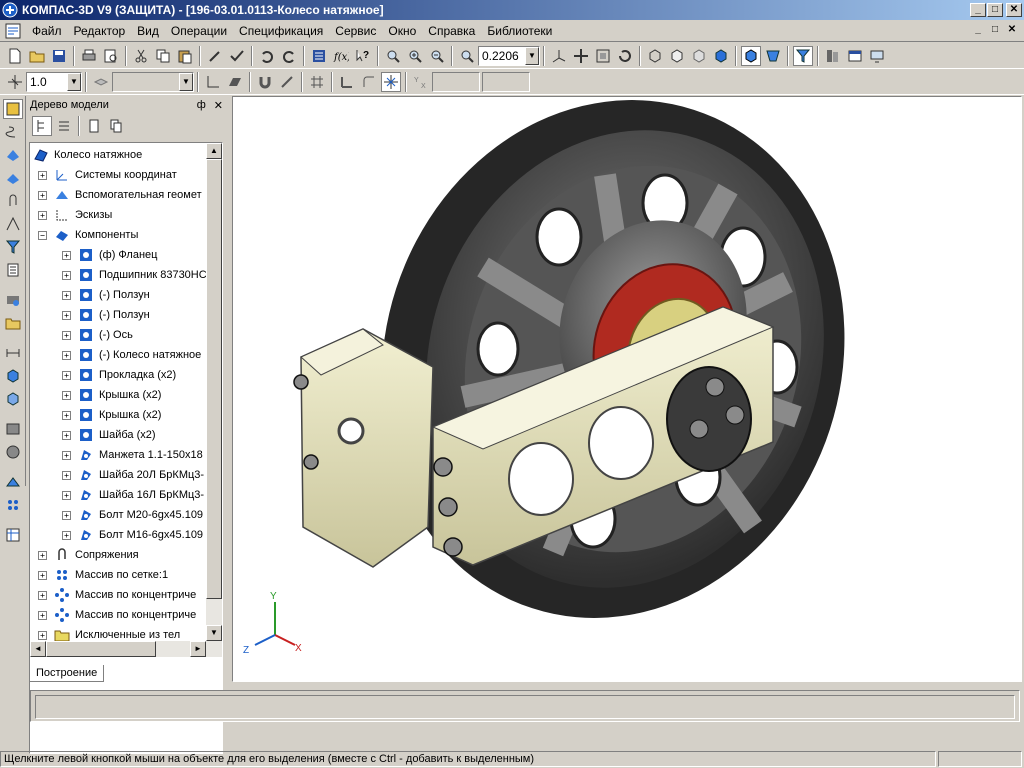 The image size is (1024, 768). What do you see at coordinates (13, 247) in the screenshot?
I see `filter-tool-button` at bounding box center [13, 247].